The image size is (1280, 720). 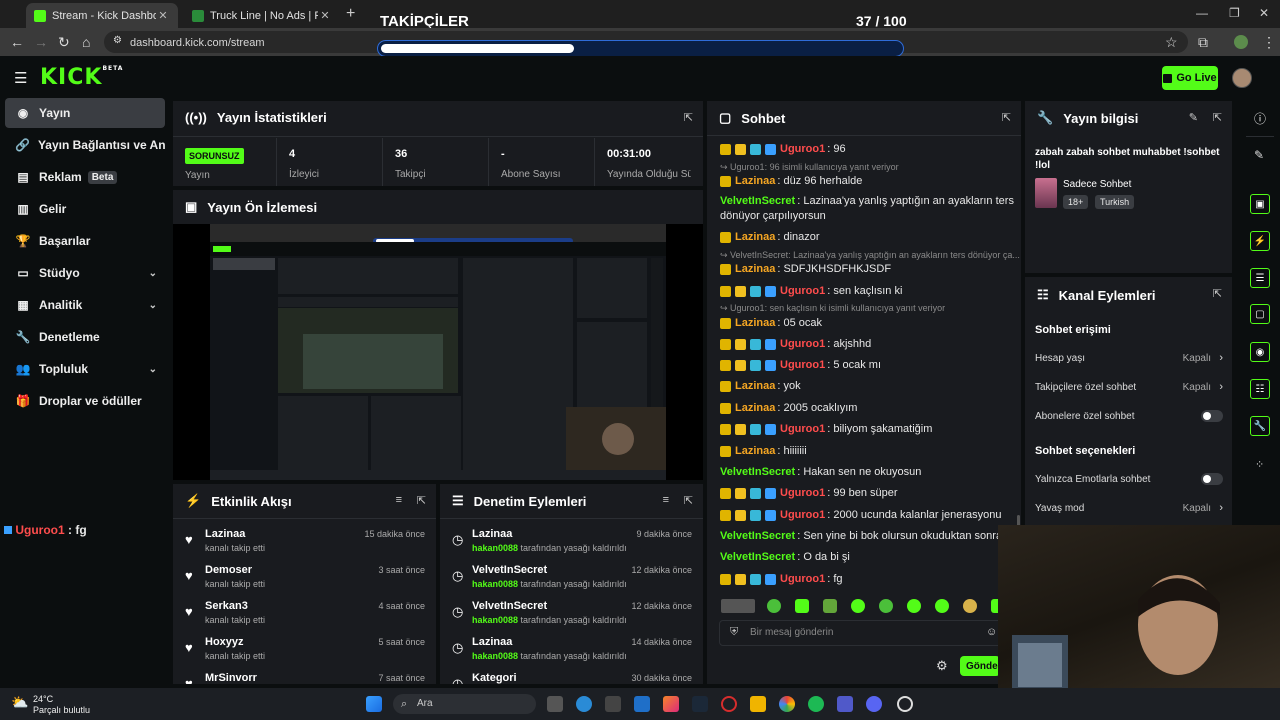 I want to click on home-icon: ⌂, so click(x=86, y=42).